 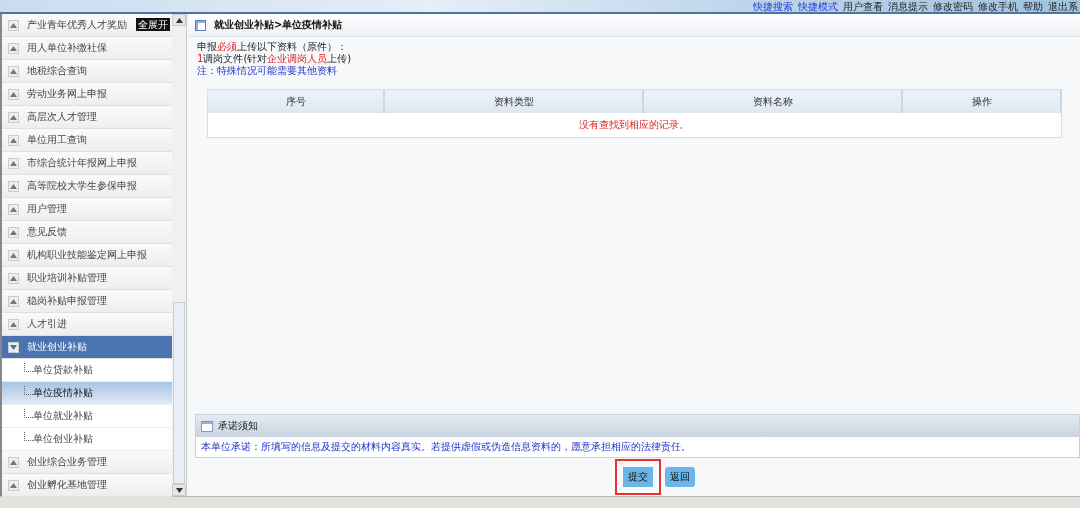 I want to click on menu-item: 用人单位补缴社保, so click(x=87, y=48).